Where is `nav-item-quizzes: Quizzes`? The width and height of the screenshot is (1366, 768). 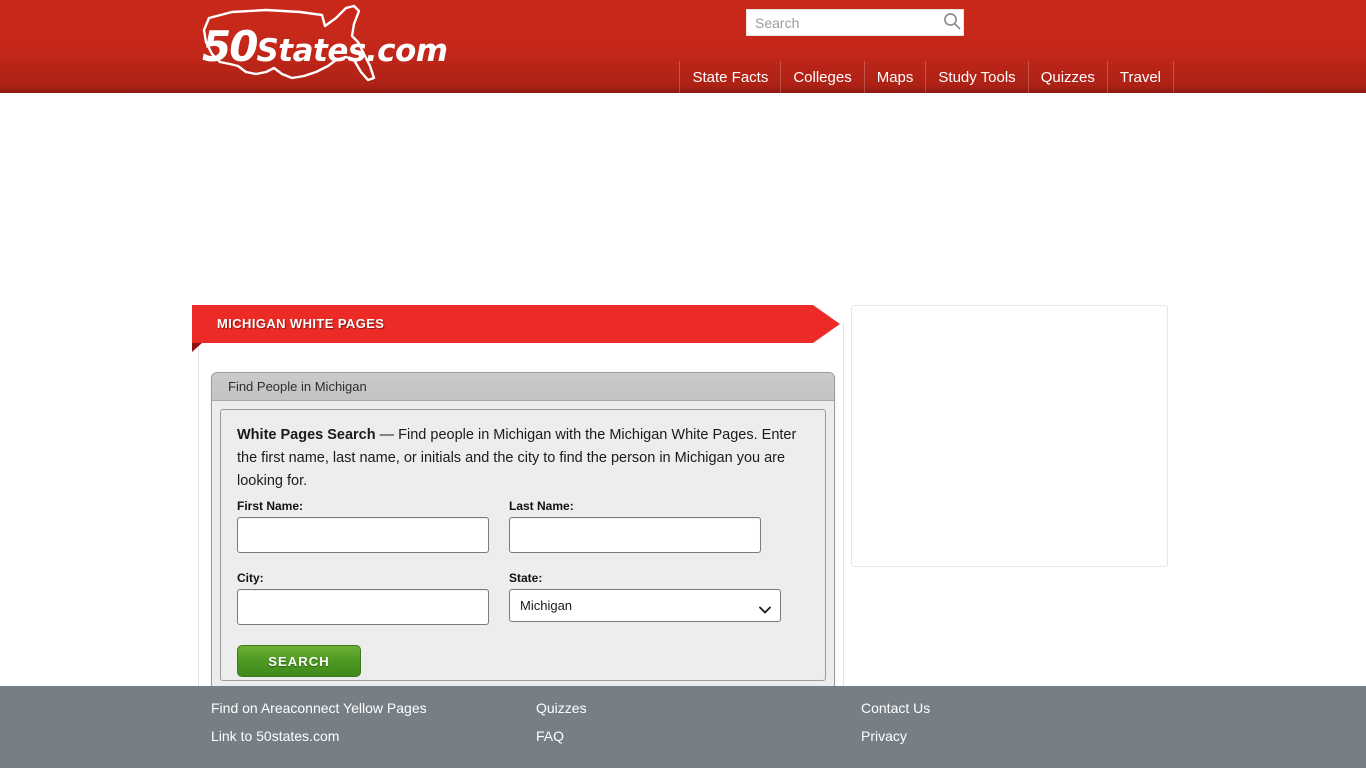 nav-item-quizzes: Quizzes is located at coordinates (1067, 77).